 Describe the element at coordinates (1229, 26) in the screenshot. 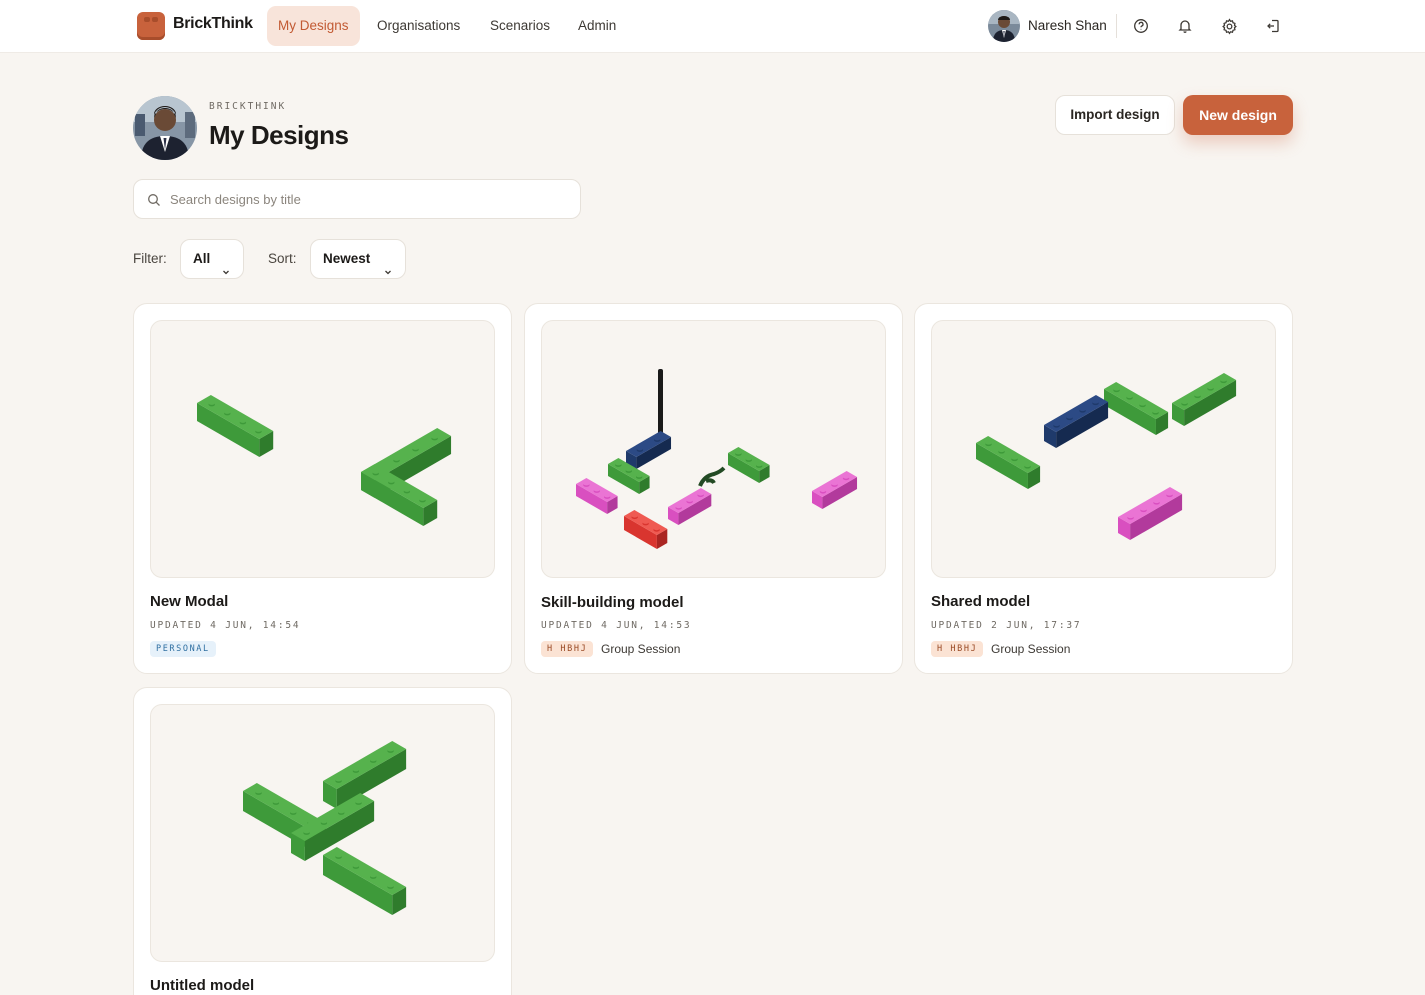

I see `gear-icon` at that location.